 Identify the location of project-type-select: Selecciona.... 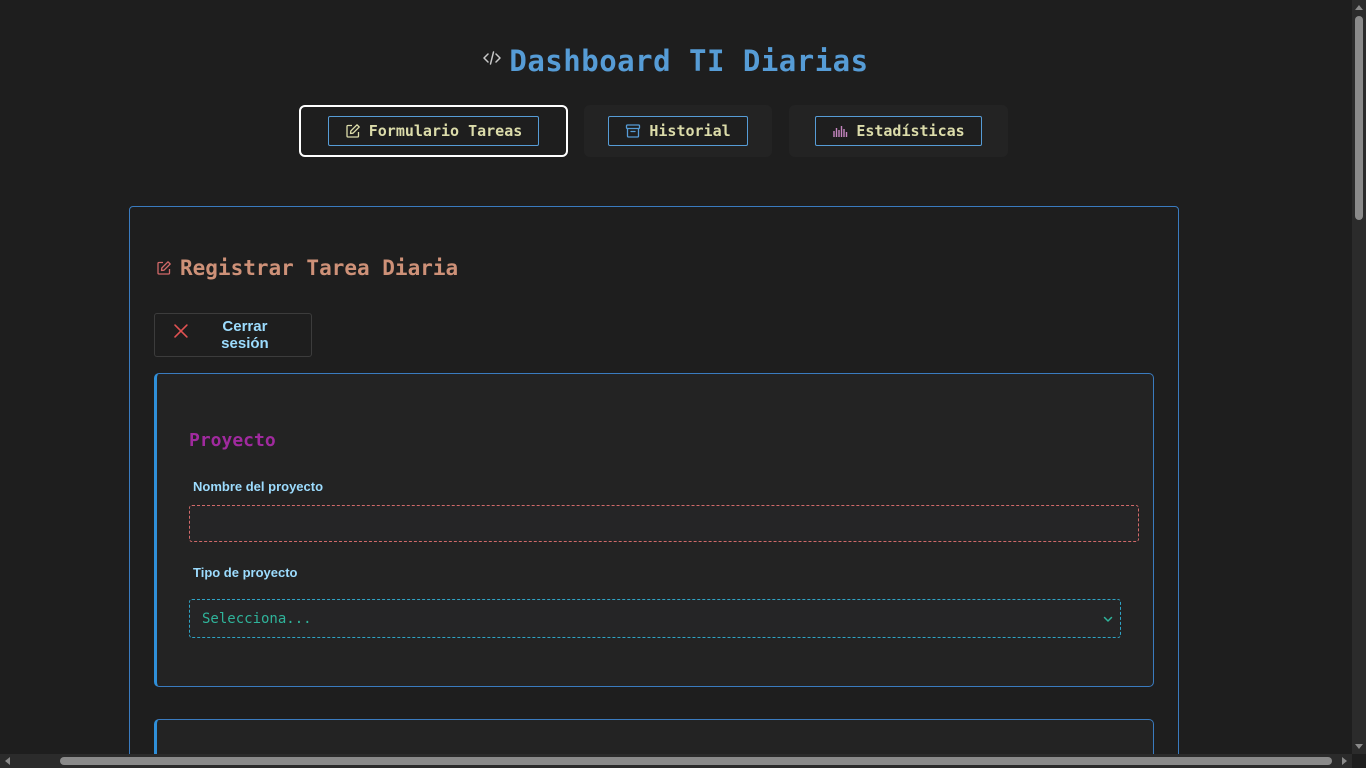
(655, 618).